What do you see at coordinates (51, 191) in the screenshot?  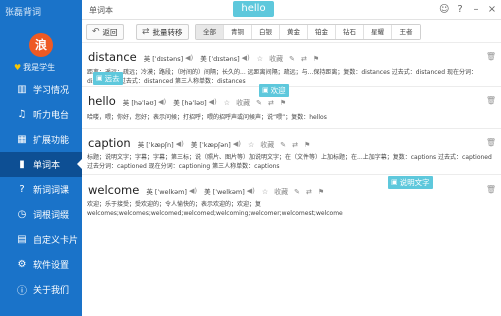 I see `sidebar-item-label: 新词词课` at bounding box center [51, 191].